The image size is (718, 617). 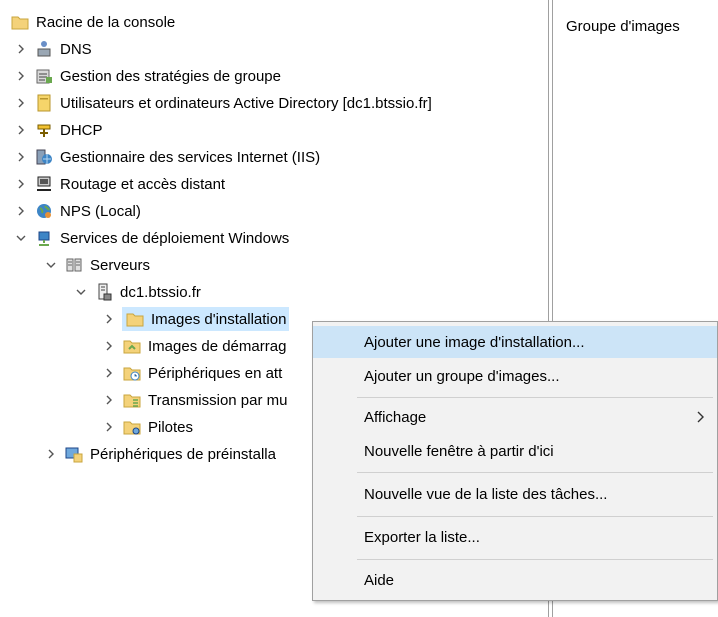 I want to click on drivers-icon, so click(x=132, y=427).